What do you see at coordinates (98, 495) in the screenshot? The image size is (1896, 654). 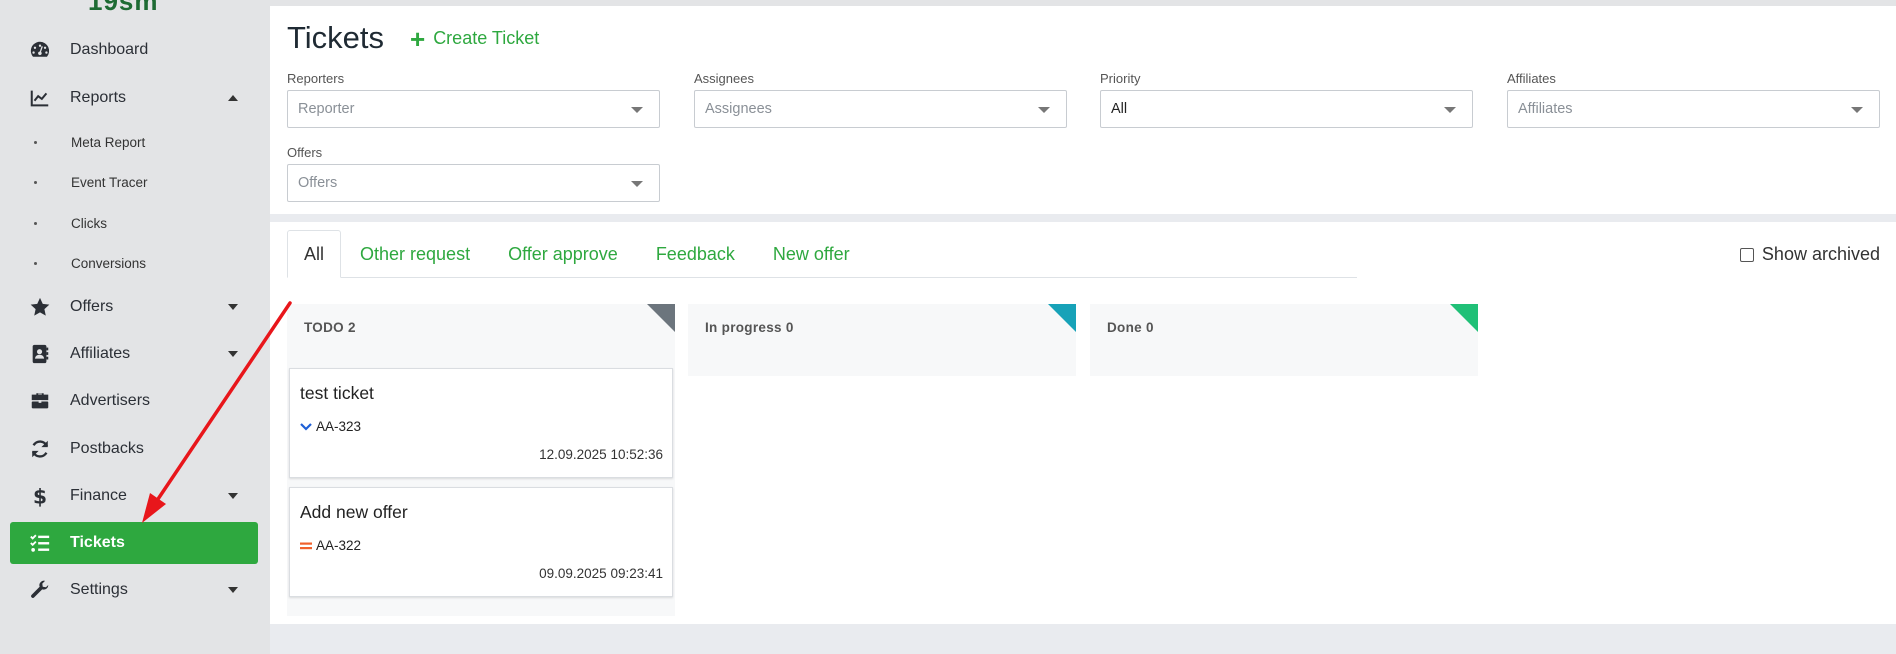 I see `sidebar-item-label: Finance` at bounding box center [98, 495].